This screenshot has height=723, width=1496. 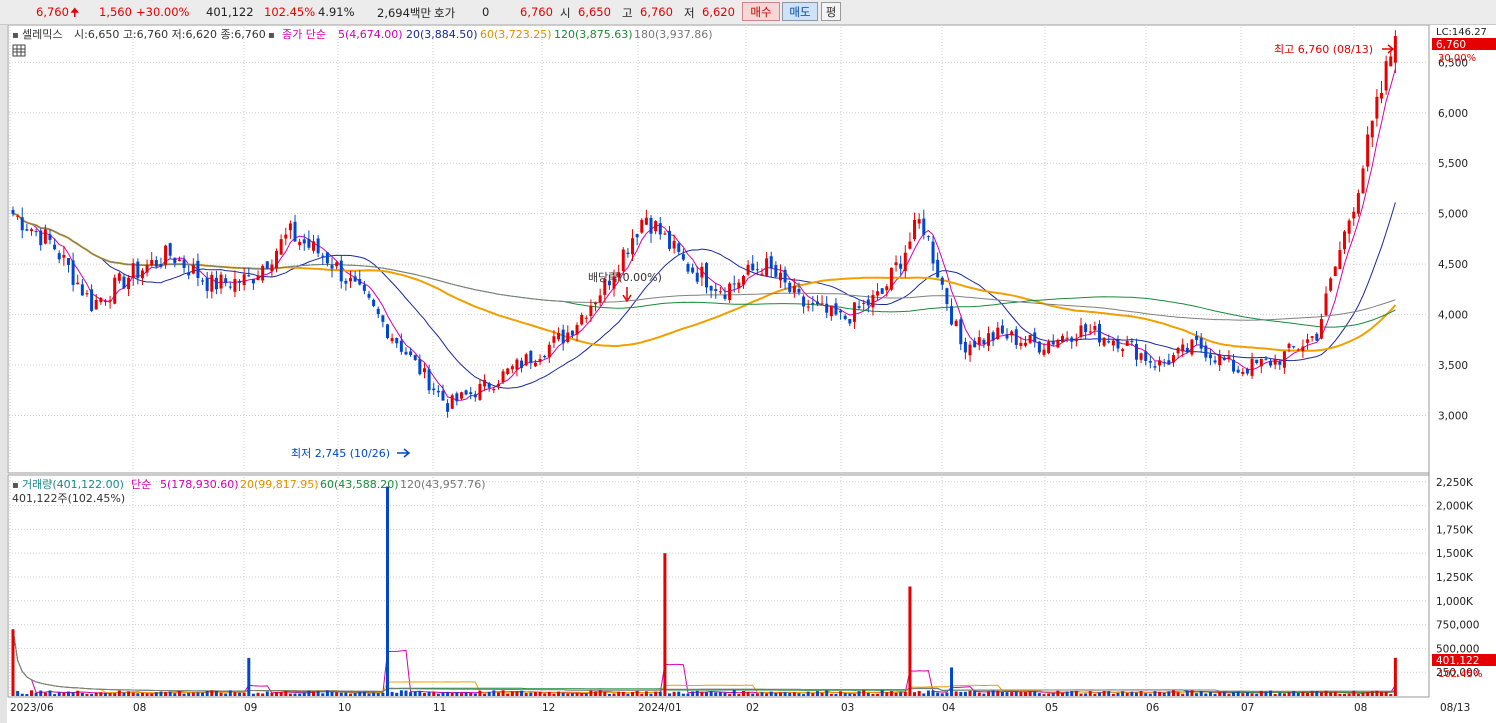 What do you see at coordinates (344, 708) in the screenshot?
I see `x-tick-label: 10` at bounding box center [344, 708].